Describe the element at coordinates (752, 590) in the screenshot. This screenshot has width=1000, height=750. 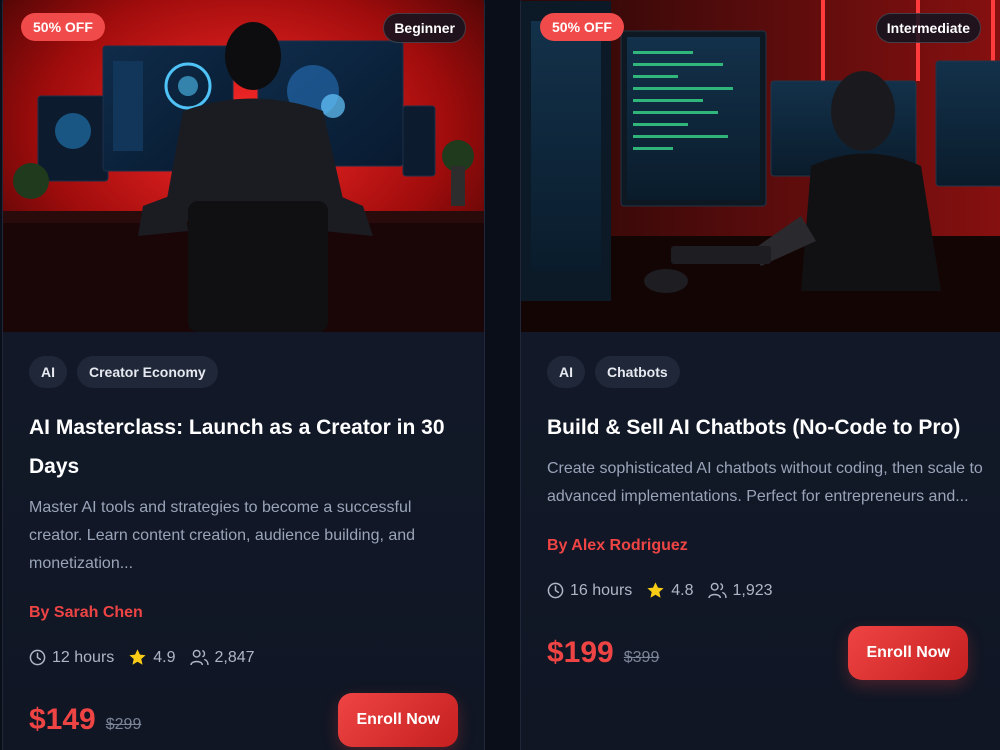
I see `students-text: 1,923` at that location.